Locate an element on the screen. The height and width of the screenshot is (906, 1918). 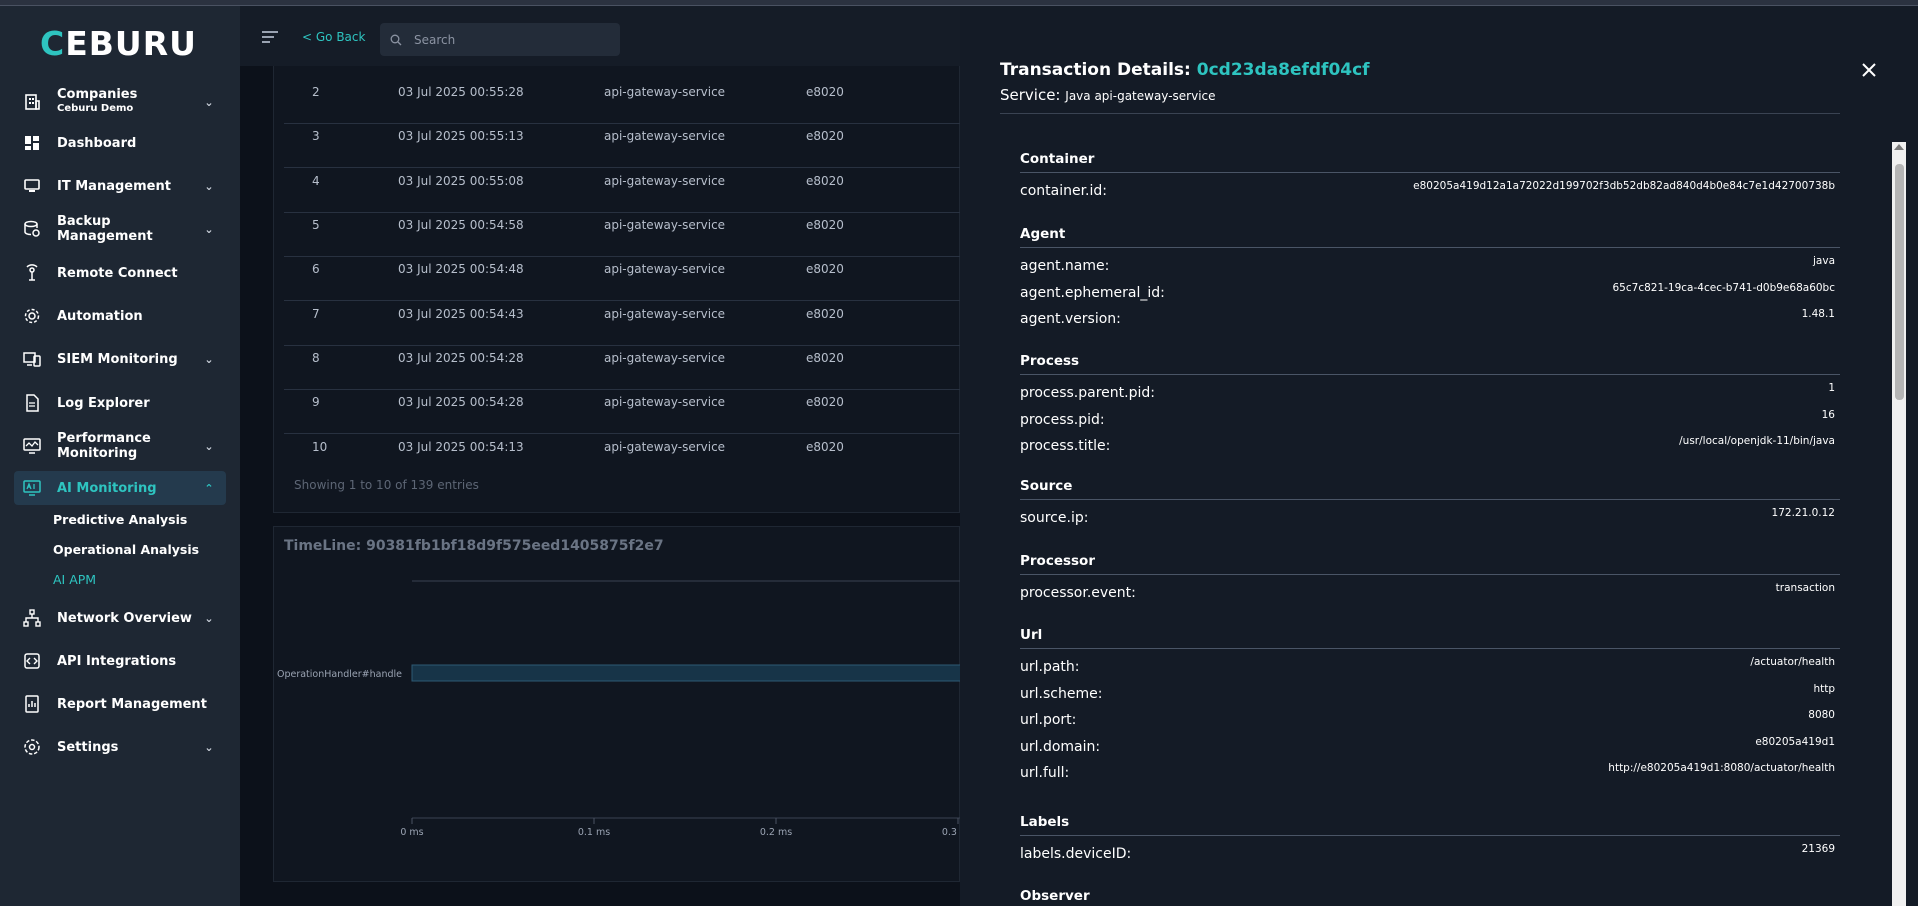
field-key: process.pid: is located at coordinates (1062, 419).